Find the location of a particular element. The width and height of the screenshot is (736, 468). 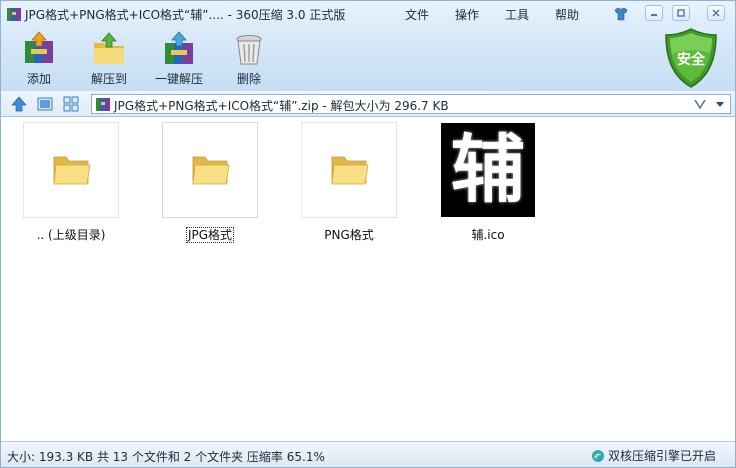

add-label: 添加 is located at coordinates (38, 79).